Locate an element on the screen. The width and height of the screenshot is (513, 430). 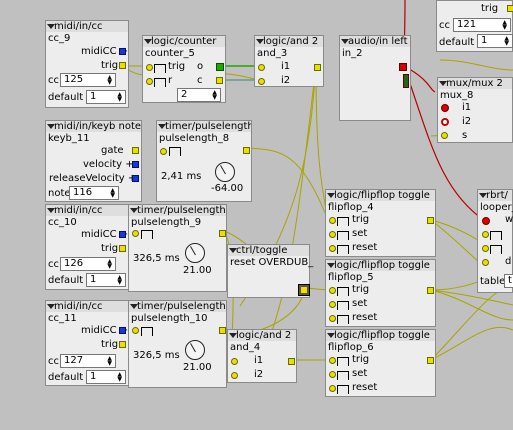
inlet-label-i2: i2 is located at coordinates (286, 80).